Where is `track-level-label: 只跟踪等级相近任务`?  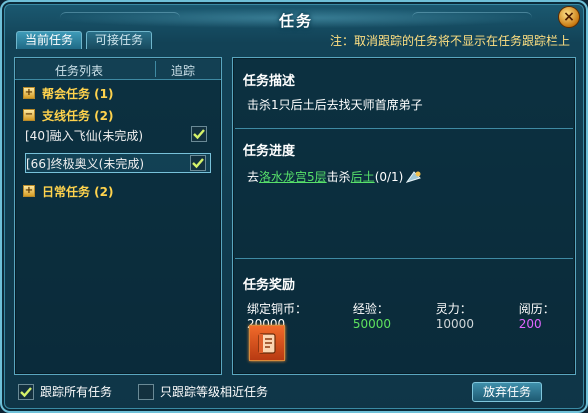 track-level-label: 只跟踪等级相近任务 is located at coordinates (214, 392).